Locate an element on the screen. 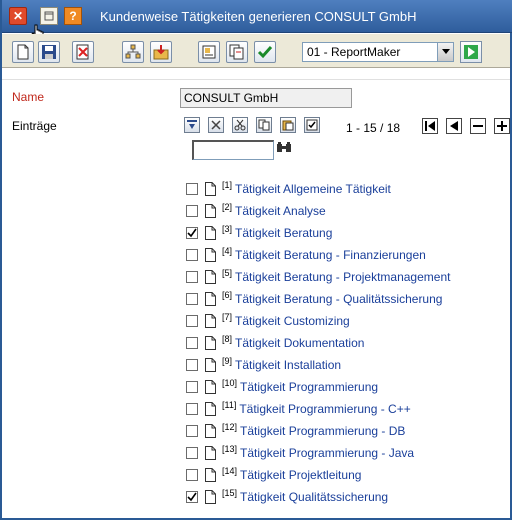 Image resolution: width=512 pixels, height=520 pixels. list-item: [1] Tätigkeit Allgemeine Tätigkeit is located at coordinates (318, 189).